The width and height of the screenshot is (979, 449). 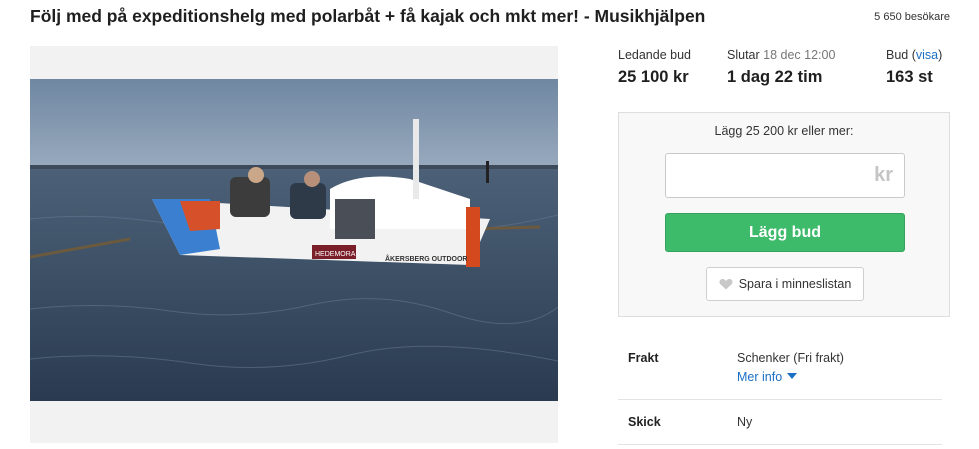 What do you see at coordinates (795, 284) in the screenshot?
I see `save-label: Spara i minneslistan` at bounding box center [795, 284].